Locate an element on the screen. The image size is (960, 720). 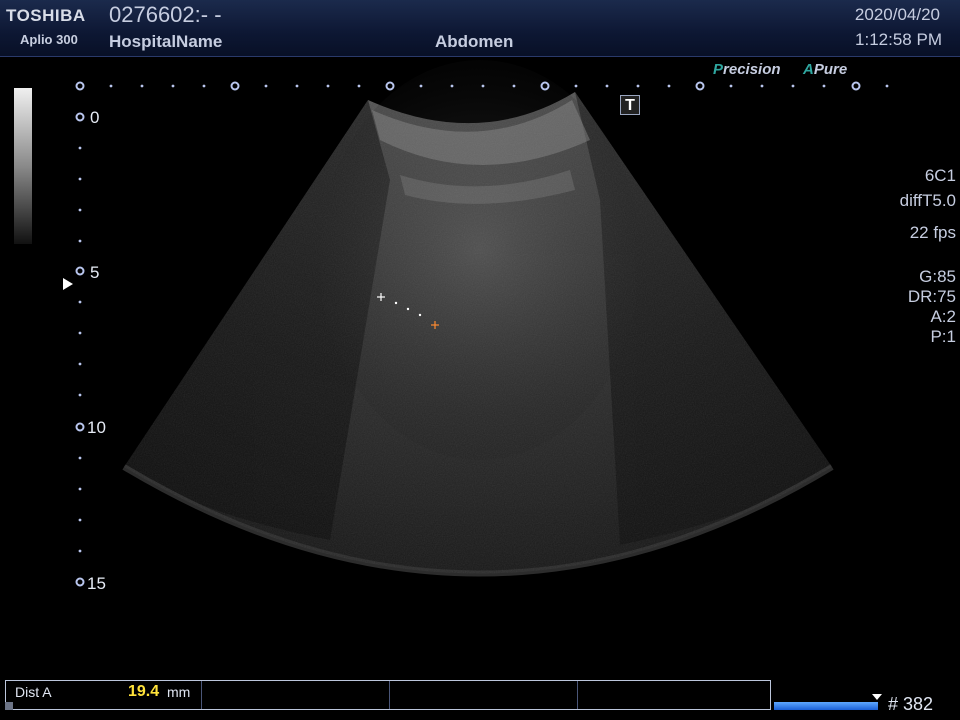
measurement-label: Dist A is located at coordinates (33, 692).